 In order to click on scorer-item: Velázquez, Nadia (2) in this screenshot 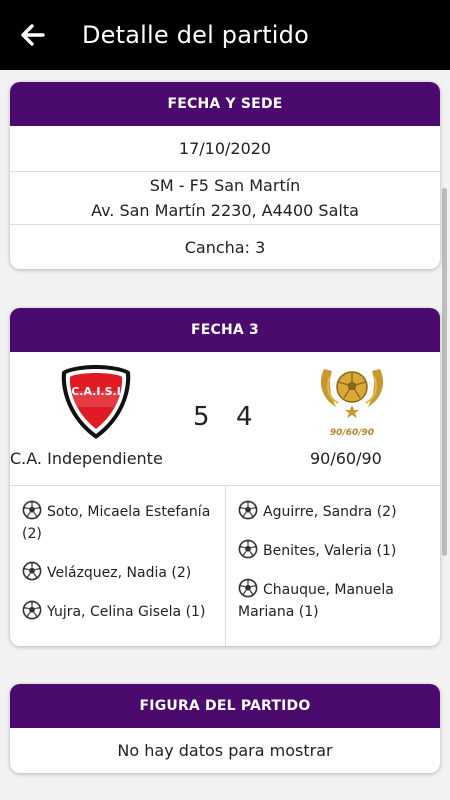, I will do `click(119, 572)`.